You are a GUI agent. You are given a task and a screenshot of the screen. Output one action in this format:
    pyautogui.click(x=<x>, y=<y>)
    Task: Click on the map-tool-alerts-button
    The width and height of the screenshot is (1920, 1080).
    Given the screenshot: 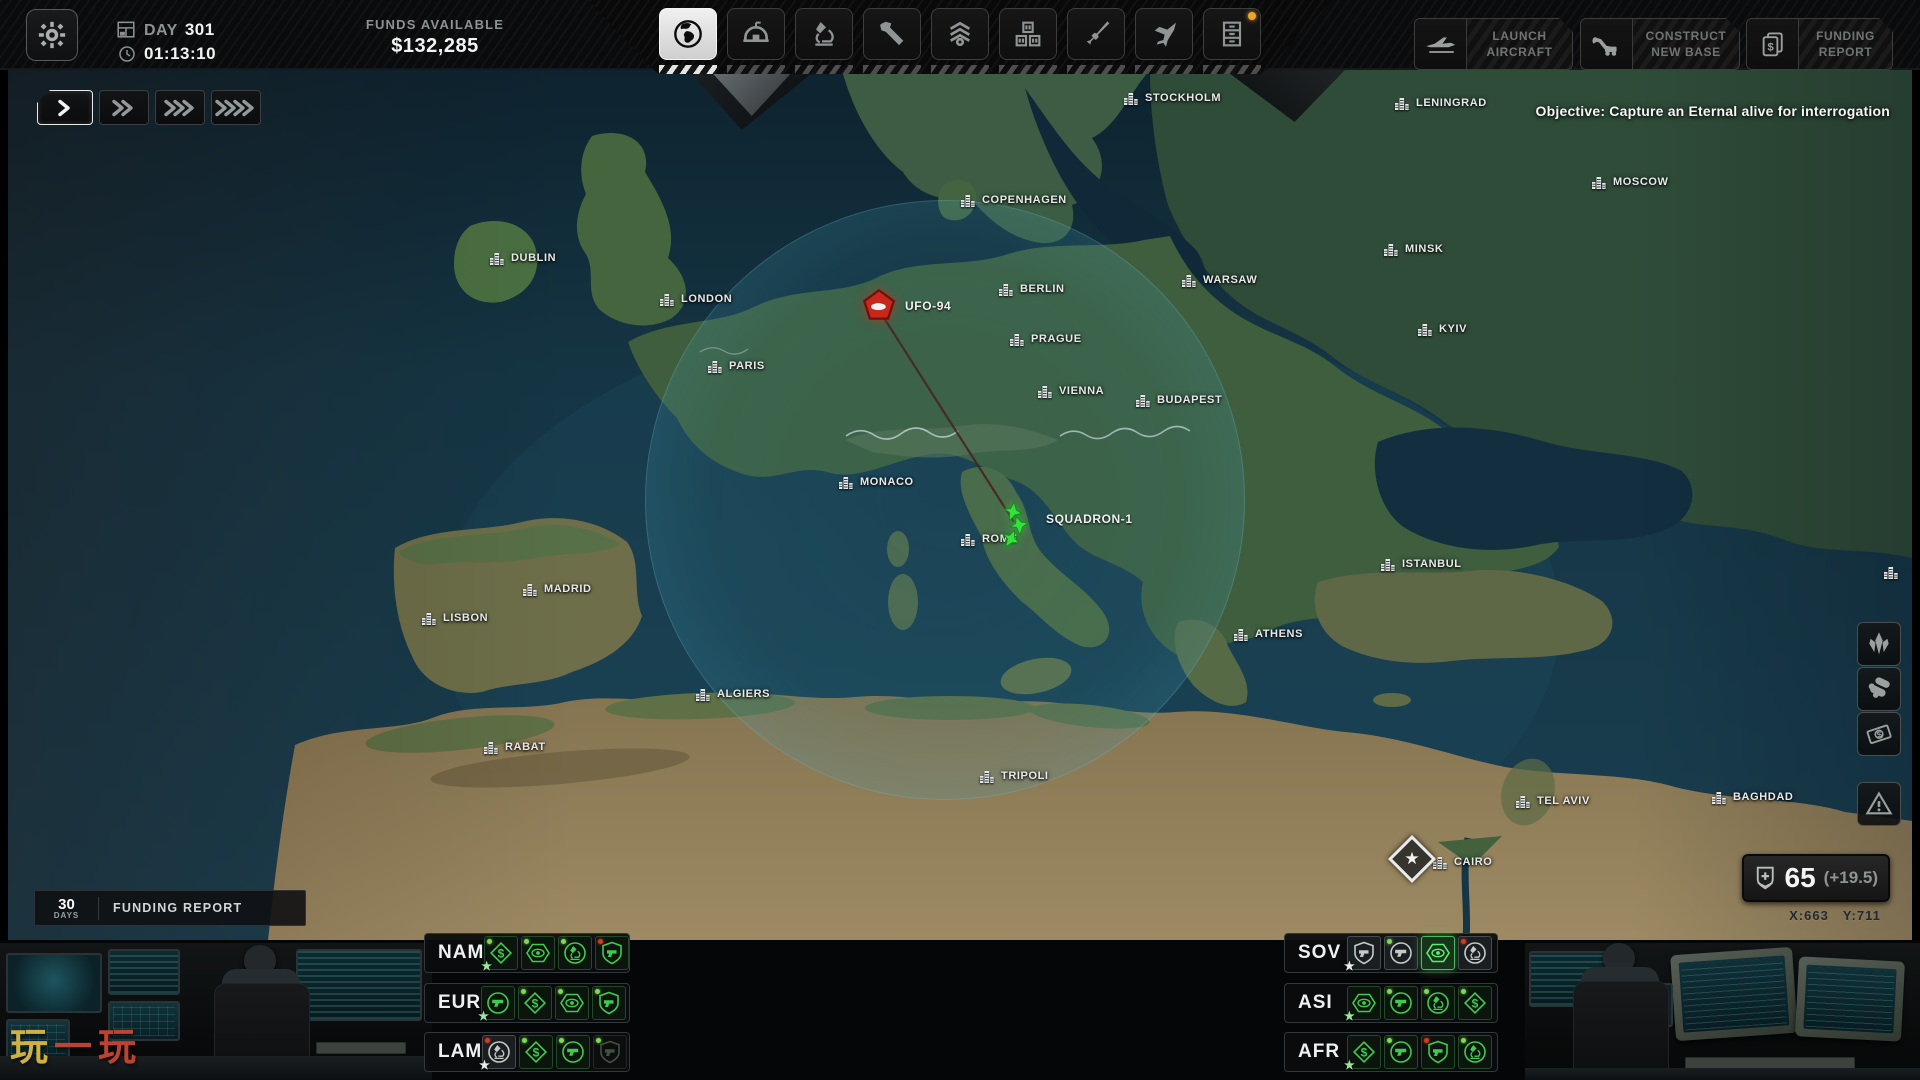 What is the action you would take?
    pyautogui.click(x=1879, y=804)
    